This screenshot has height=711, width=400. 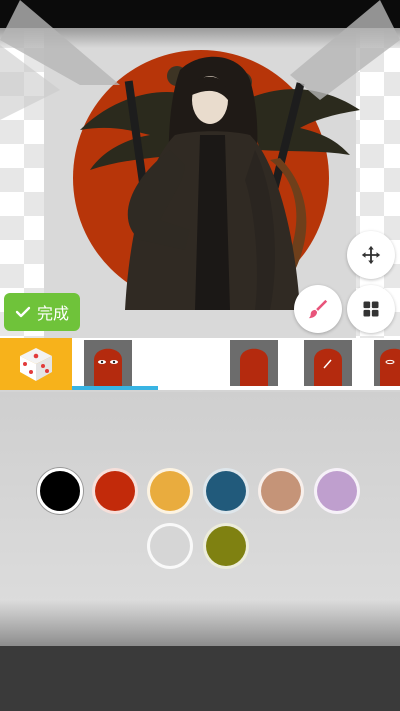 I want to click on move-button, so click(x=371, y=255).